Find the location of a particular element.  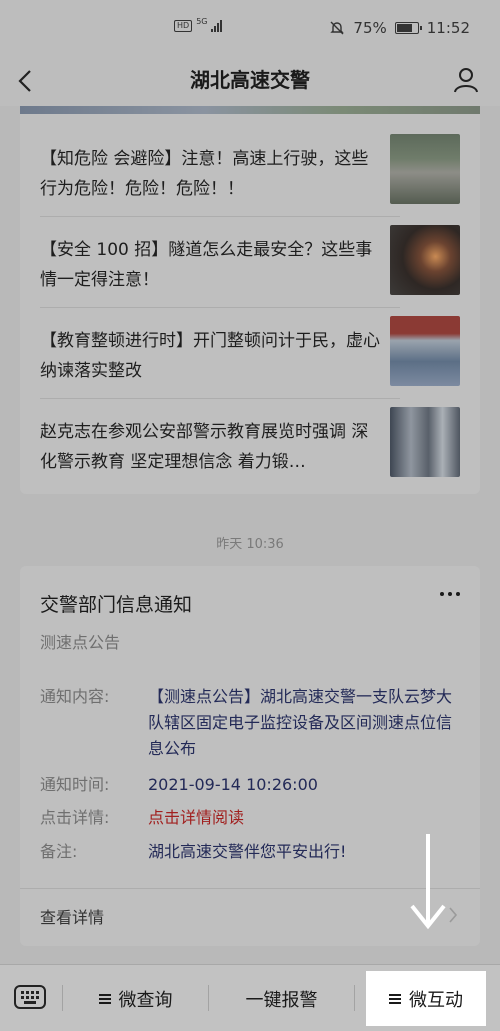

detail-link: 点击详情阅读 is located at coordinates (303, 818).